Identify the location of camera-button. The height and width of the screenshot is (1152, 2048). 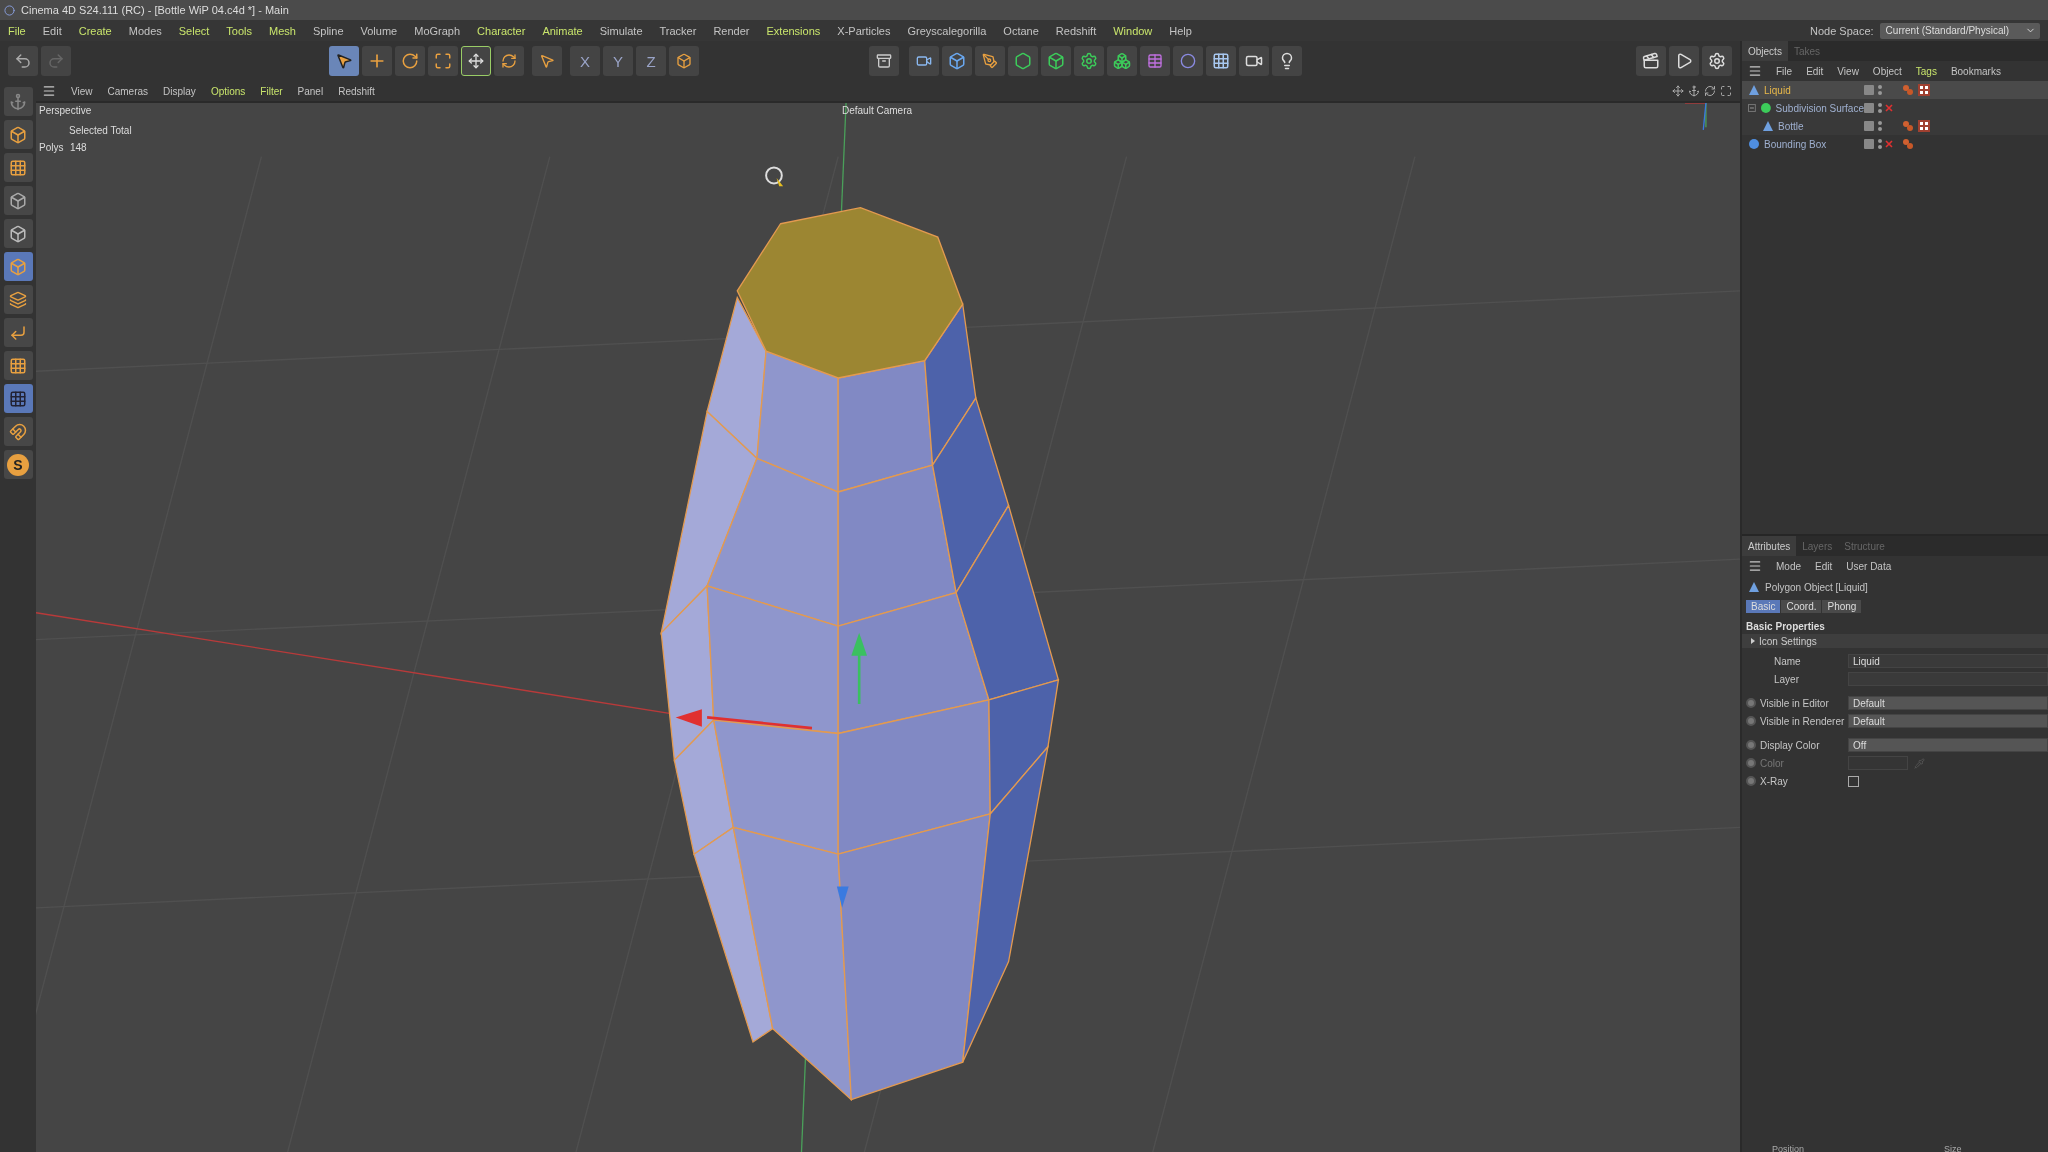
(1254, 61).